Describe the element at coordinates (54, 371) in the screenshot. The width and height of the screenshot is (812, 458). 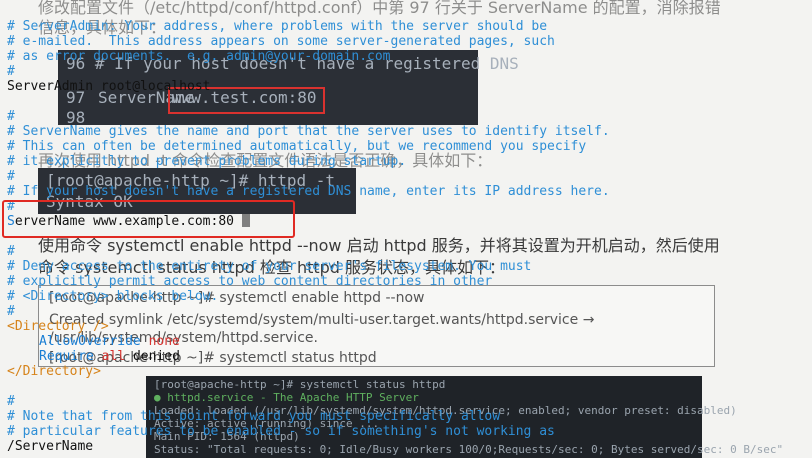
I see `directory-close-tag: </Directory>` at that location.